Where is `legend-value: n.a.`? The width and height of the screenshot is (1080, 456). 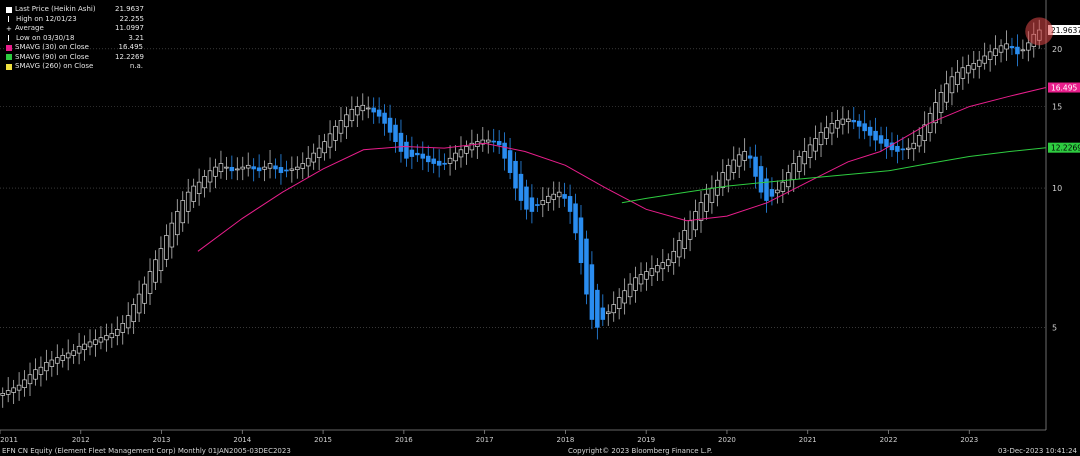
legend-value: n.a. is located at coordinates (136, 66).